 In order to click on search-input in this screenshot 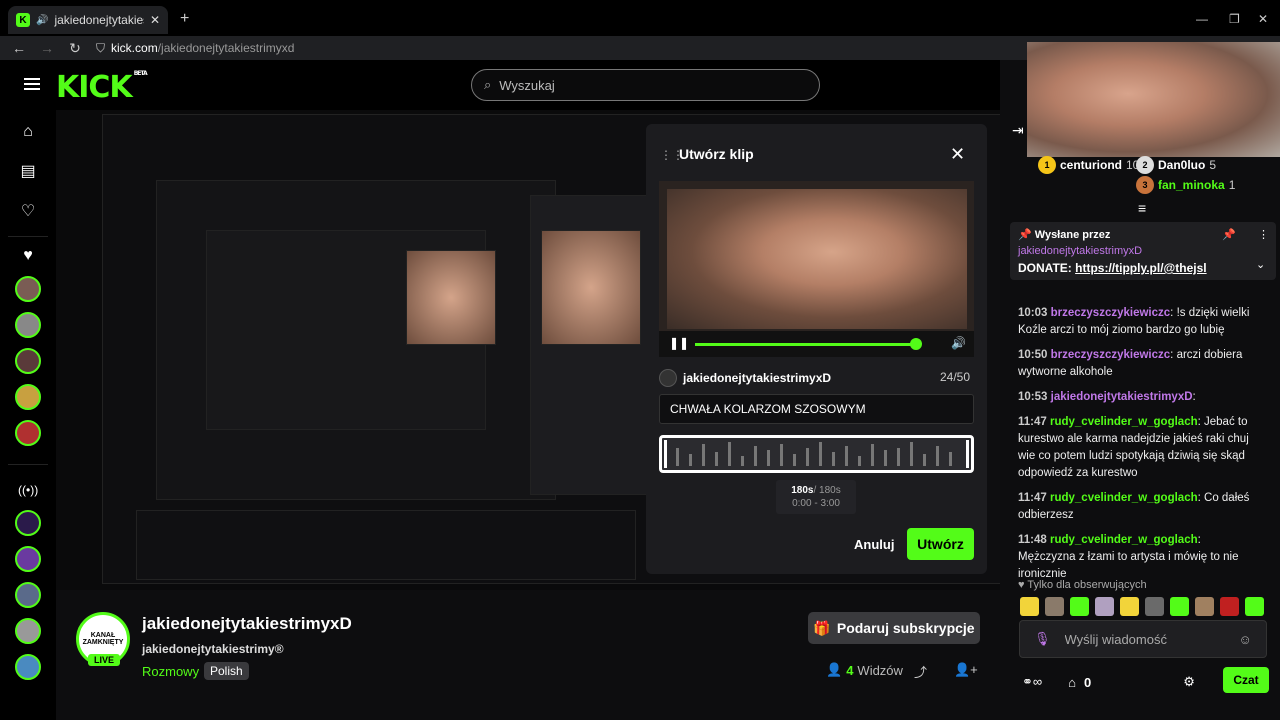, I will do `click(639, 85)`.